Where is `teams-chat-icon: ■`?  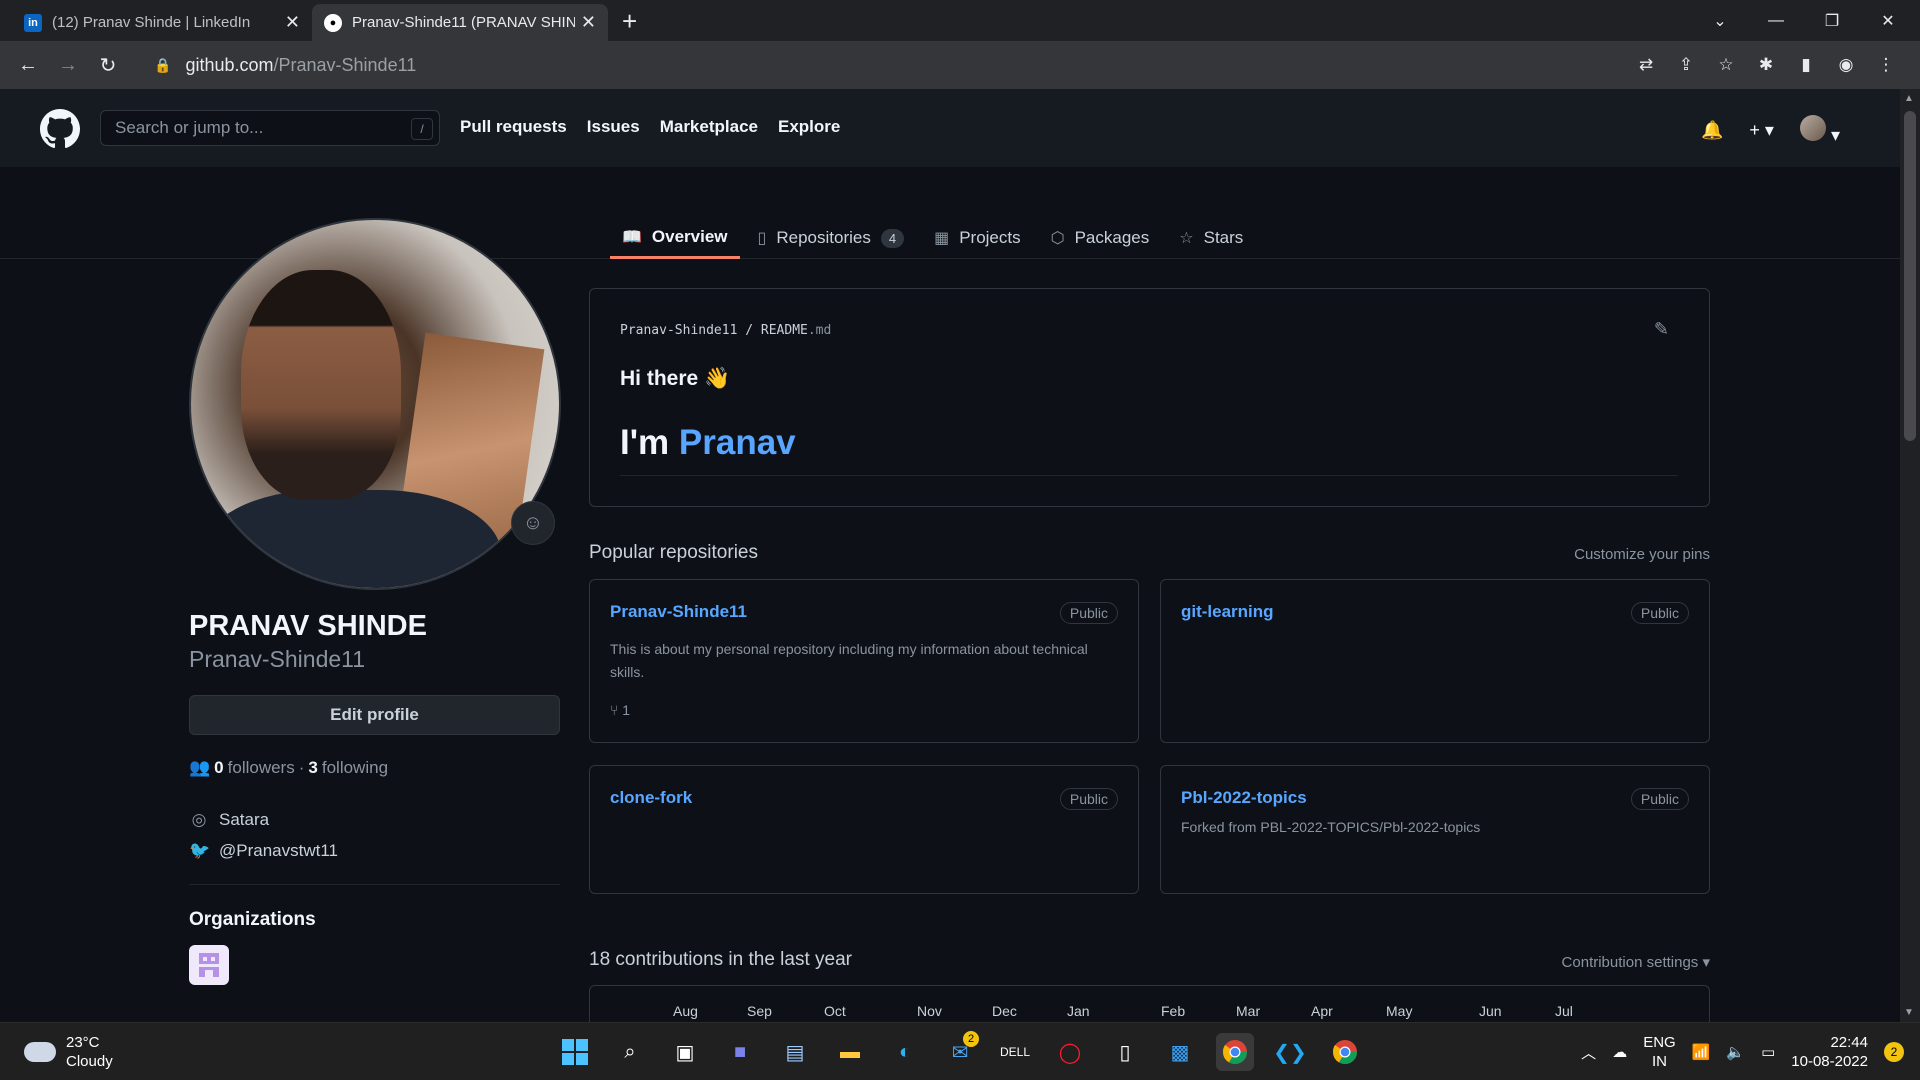 teams-chat-icon: ■ is located at coordinates (740, 1052).